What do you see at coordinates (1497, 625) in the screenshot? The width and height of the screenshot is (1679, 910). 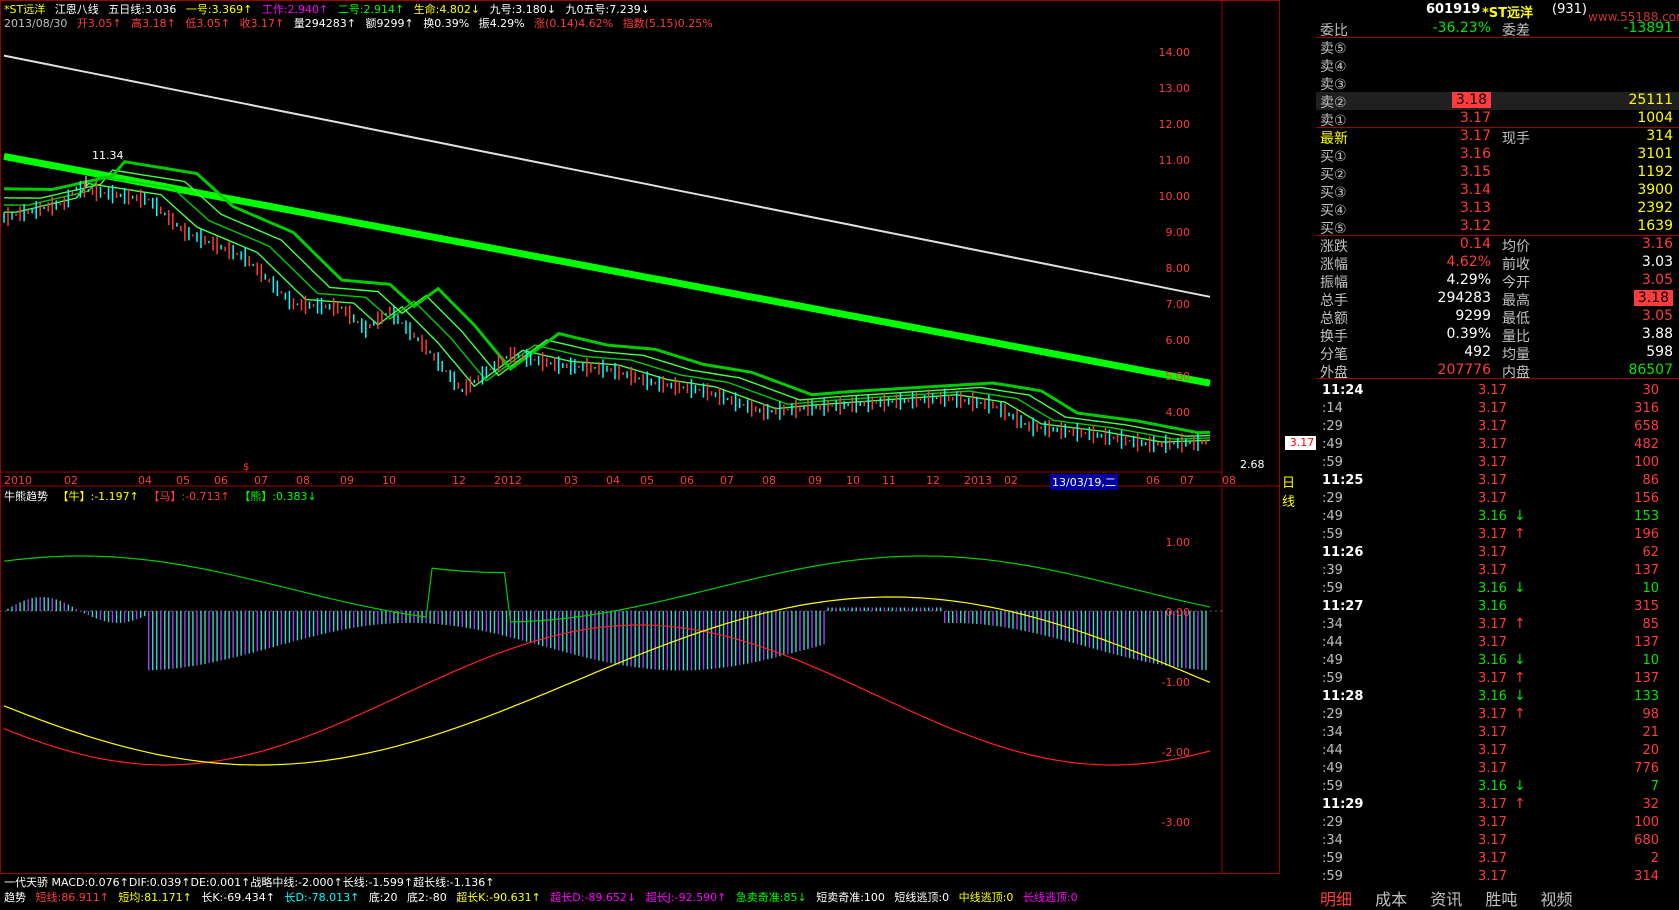 I see `tick-row: :34 3.17 ↑ 85` at bounding box center [1497, 625].